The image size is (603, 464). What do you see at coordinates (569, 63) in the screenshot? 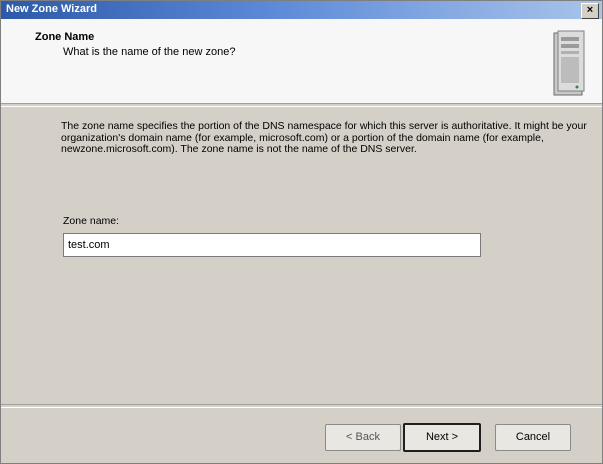
I see `server-icon` at bounding box center [569, 63].